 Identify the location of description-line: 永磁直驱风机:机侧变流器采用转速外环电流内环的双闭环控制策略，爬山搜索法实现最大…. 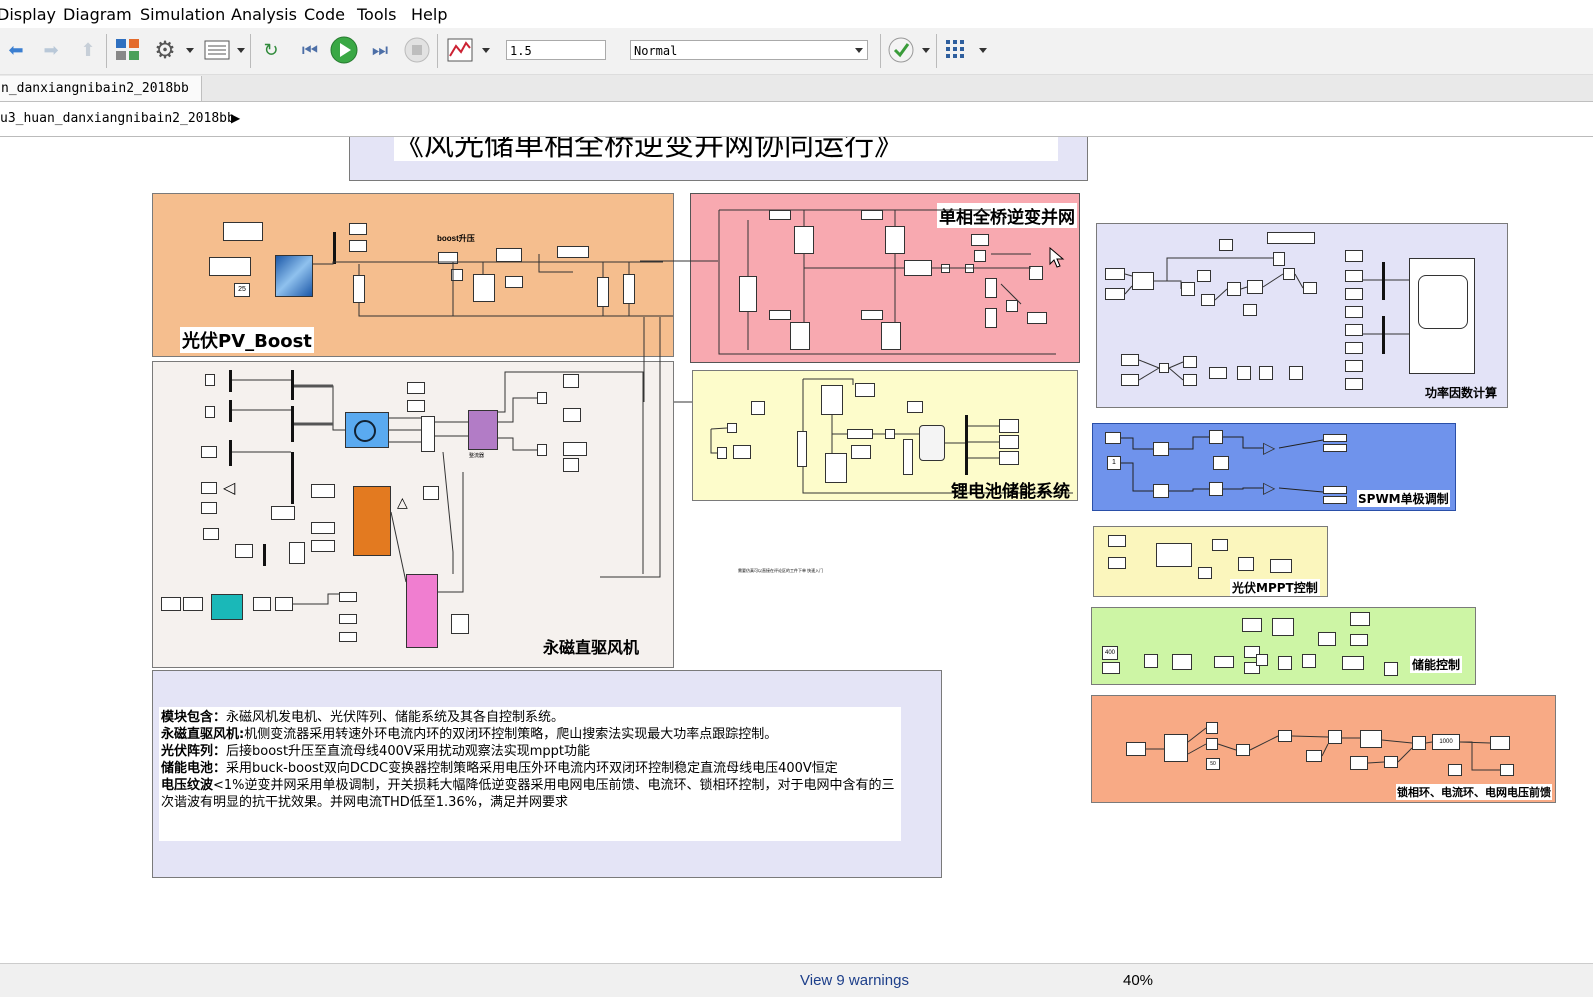
(469, 734).